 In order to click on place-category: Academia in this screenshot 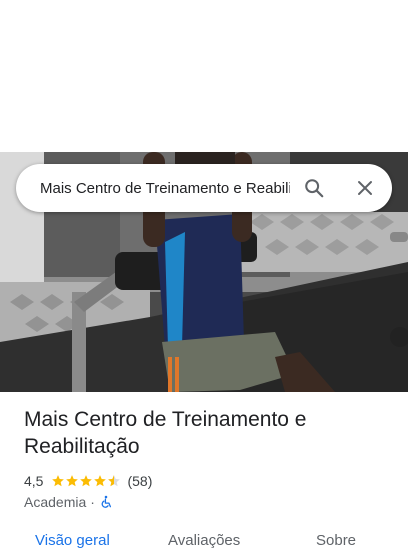, I will do `click(55, 502)`.